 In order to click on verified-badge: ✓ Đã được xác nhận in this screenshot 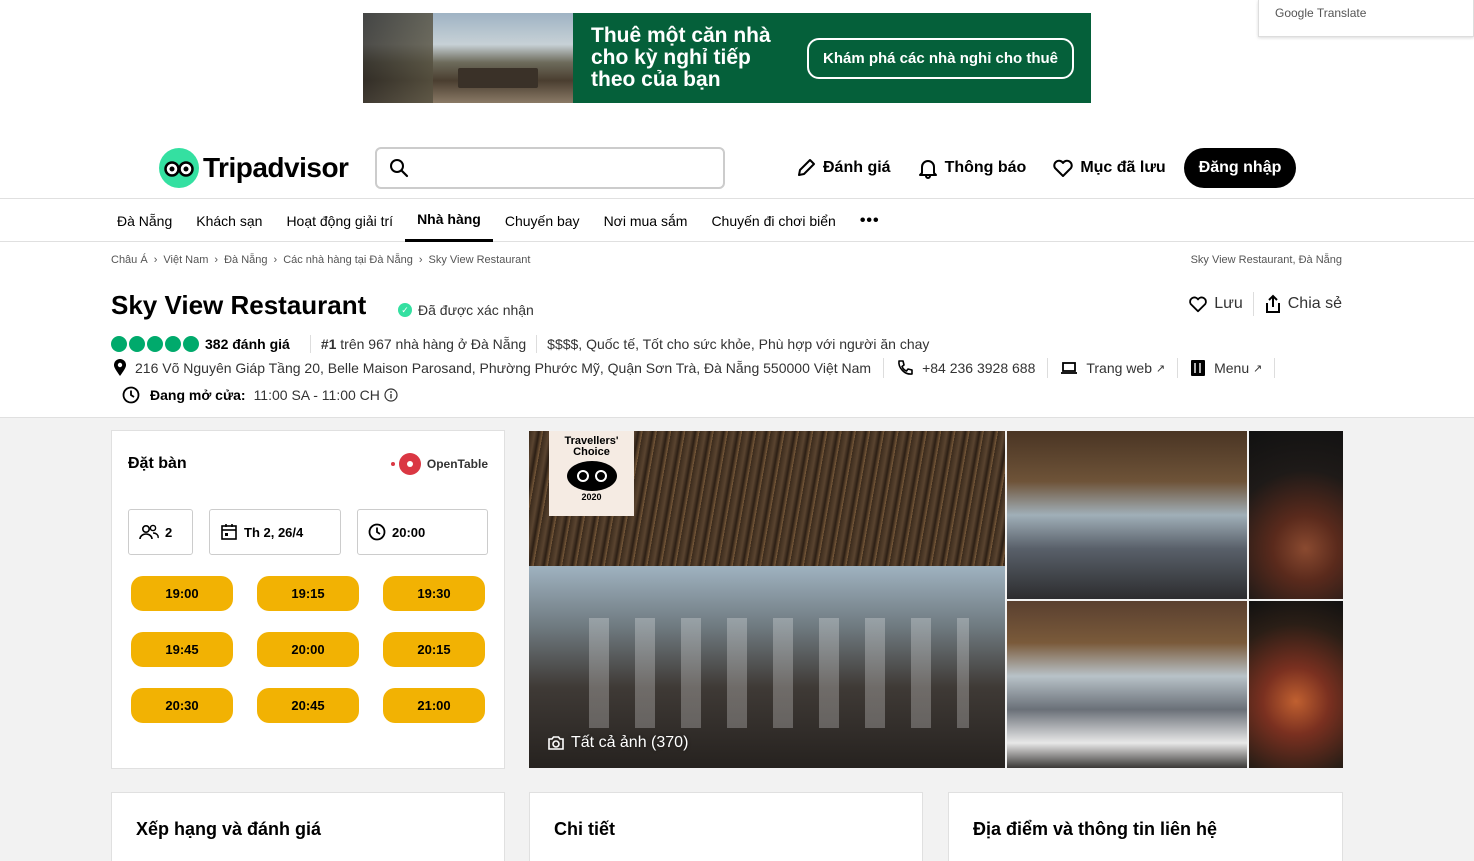, I will do `click(466, 310)`.